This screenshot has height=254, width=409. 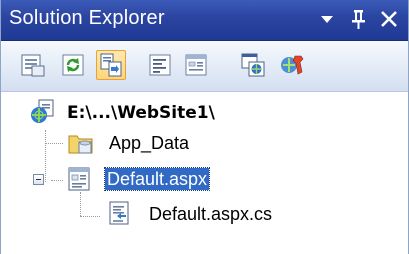 I want to click on collapse-toggle, so click(x=38, y=179).